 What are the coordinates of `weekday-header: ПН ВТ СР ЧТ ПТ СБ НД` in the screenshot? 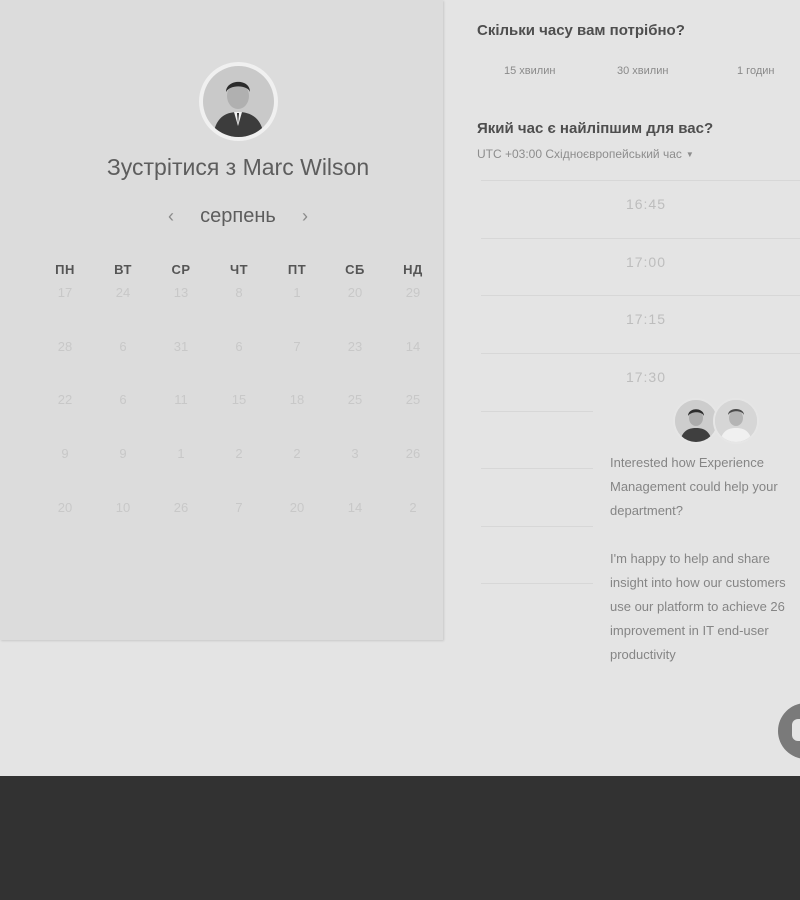 It's located at (239, 269).